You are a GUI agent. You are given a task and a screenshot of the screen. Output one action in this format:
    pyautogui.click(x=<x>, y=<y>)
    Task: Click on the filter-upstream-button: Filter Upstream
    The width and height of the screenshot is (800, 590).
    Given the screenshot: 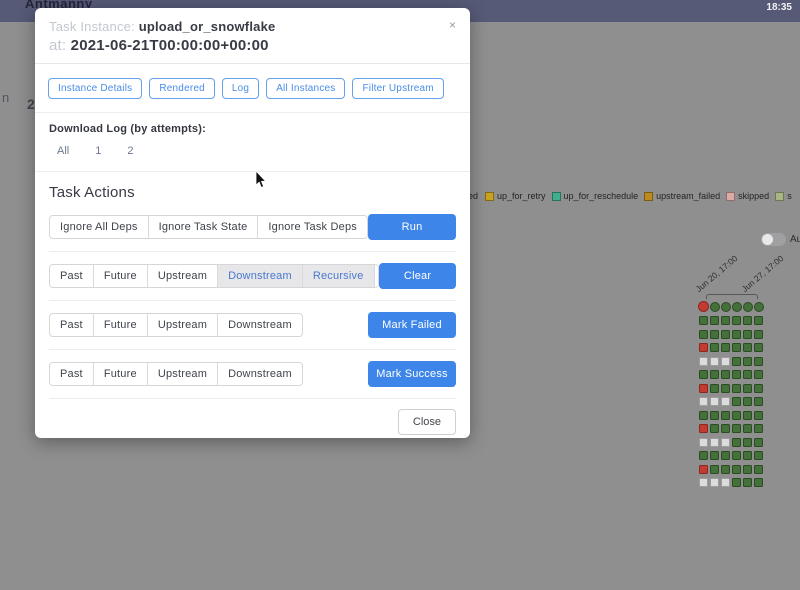 What is the action you would take?
    pyautogui.click(x=398, y=88)
    